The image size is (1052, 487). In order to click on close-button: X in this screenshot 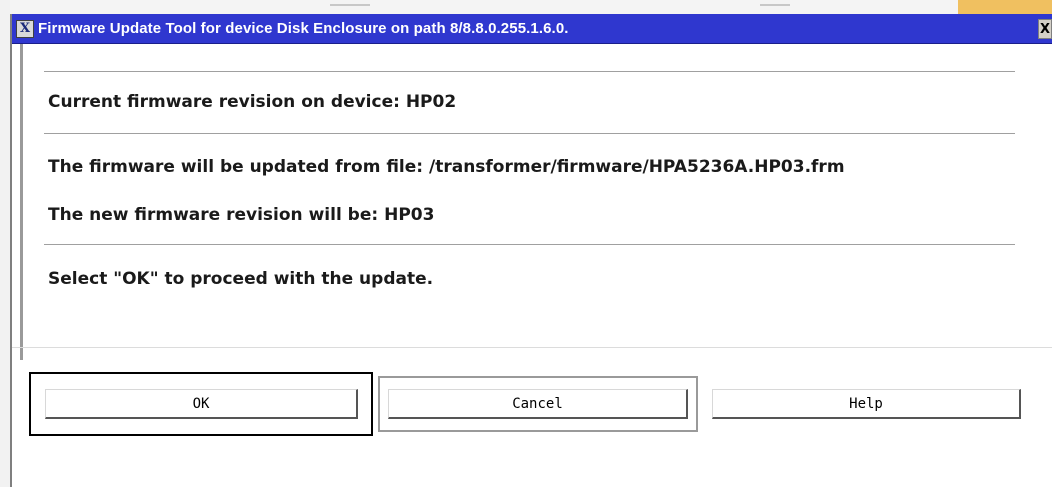, I will do `click(1045, 29)`.